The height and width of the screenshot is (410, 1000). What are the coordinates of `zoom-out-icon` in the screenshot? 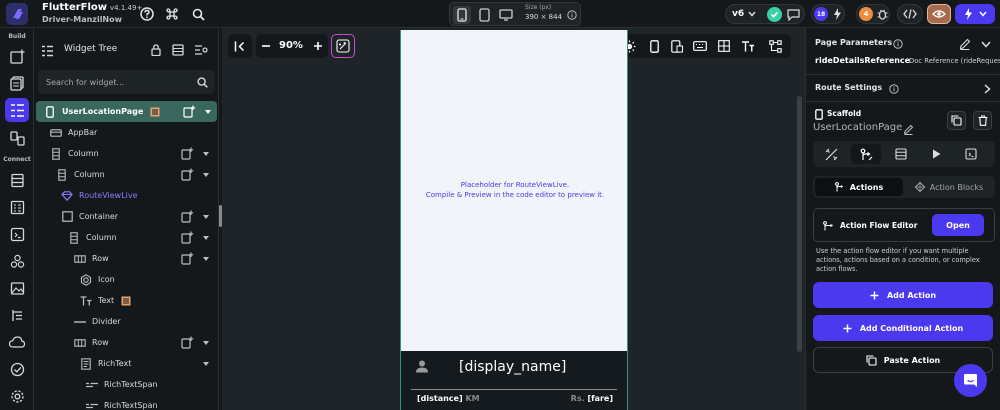 It's located at (266, 46).